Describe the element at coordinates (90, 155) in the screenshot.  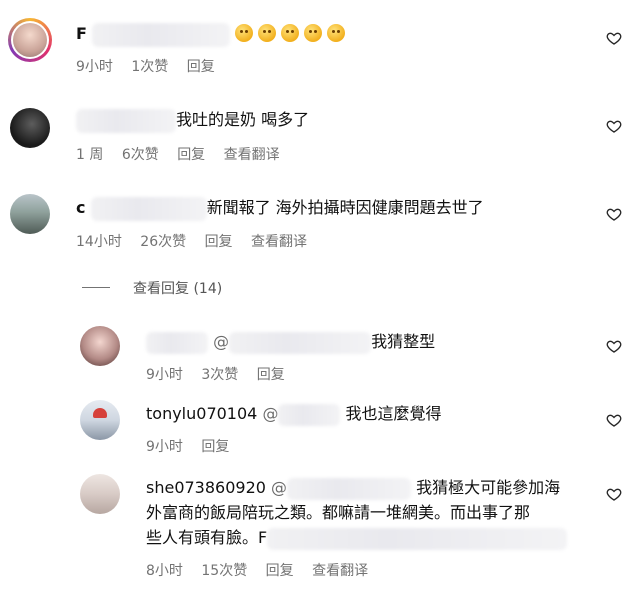
I see `timestamp: 1 周` at that location.